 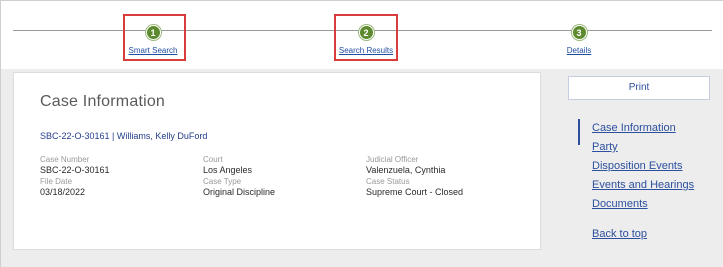 I want to click on case-subtitle: SBC-22-O-30161 | Williams, Kelly DuFord, so click(x=124, y=136).